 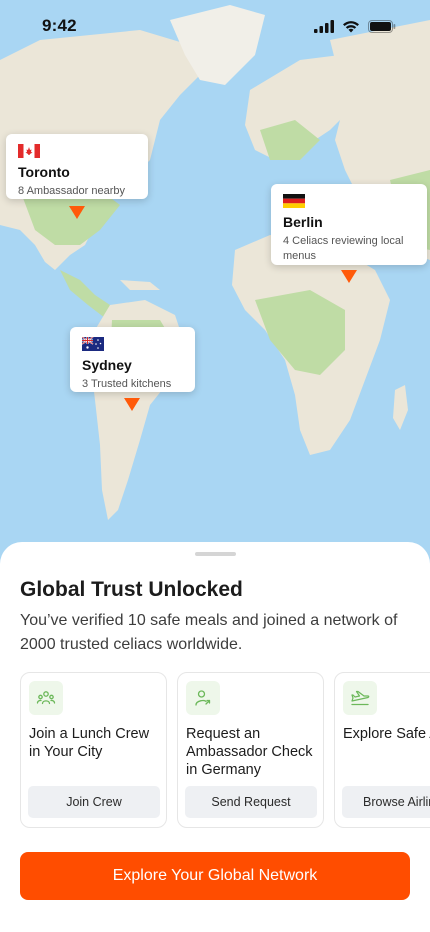 I want to click on map-pin-berlin, so click(x=349, y=276).